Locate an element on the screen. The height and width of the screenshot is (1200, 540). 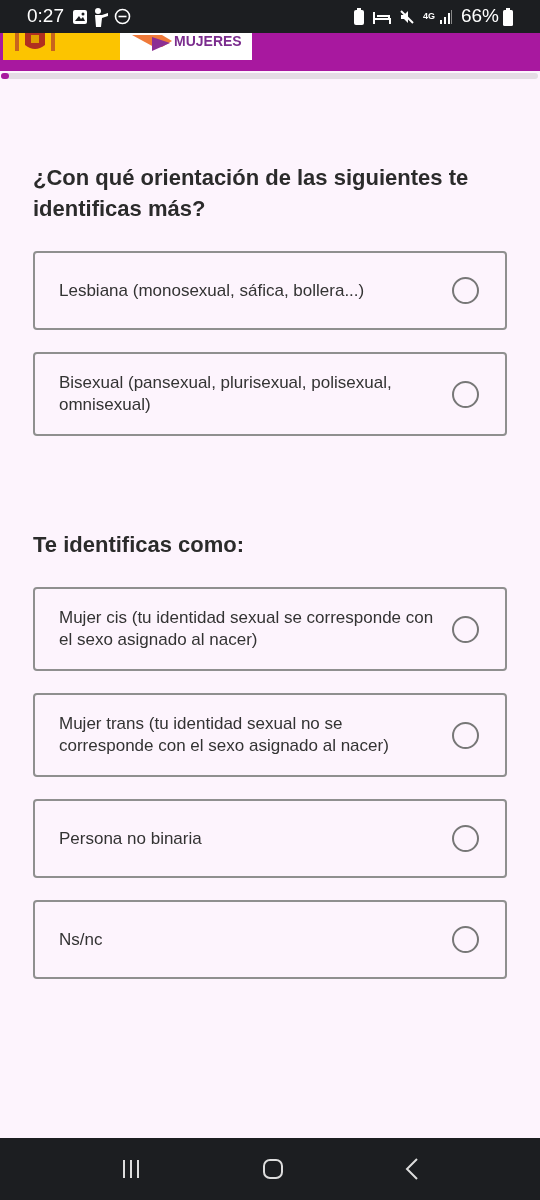
recent-apps-icon is located at coordinates (130, 1169).